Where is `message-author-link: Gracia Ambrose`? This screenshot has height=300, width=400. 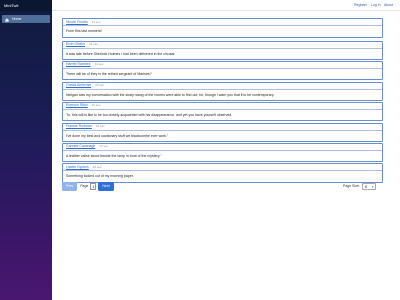 message-author-link: Gracia Ambrose is located at coordinates (78, 85).